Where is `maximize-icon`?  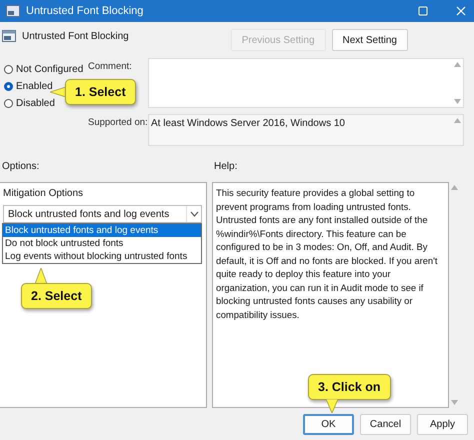
maximize-icon is located at coordinates (423, 11).